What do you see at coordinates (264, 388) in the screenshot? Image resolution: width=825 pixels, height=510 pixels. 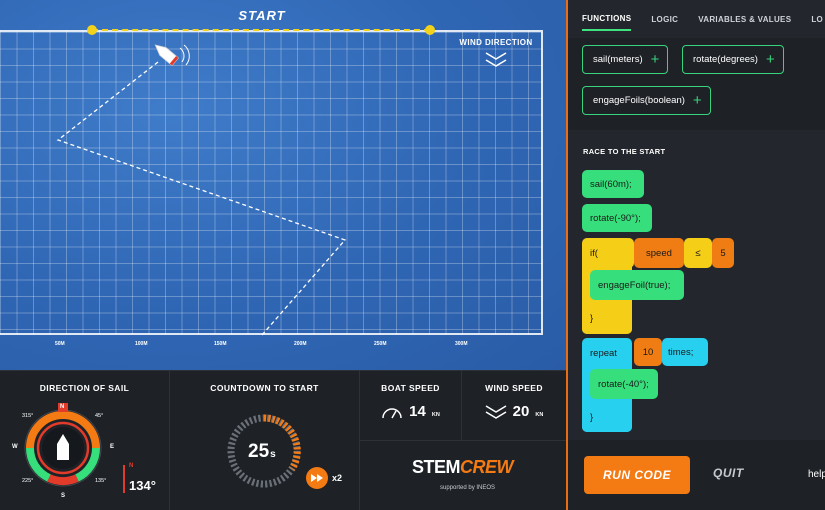 I see `countdown-title: COUNTDOWN TO START` at bounding box center [264, 388].